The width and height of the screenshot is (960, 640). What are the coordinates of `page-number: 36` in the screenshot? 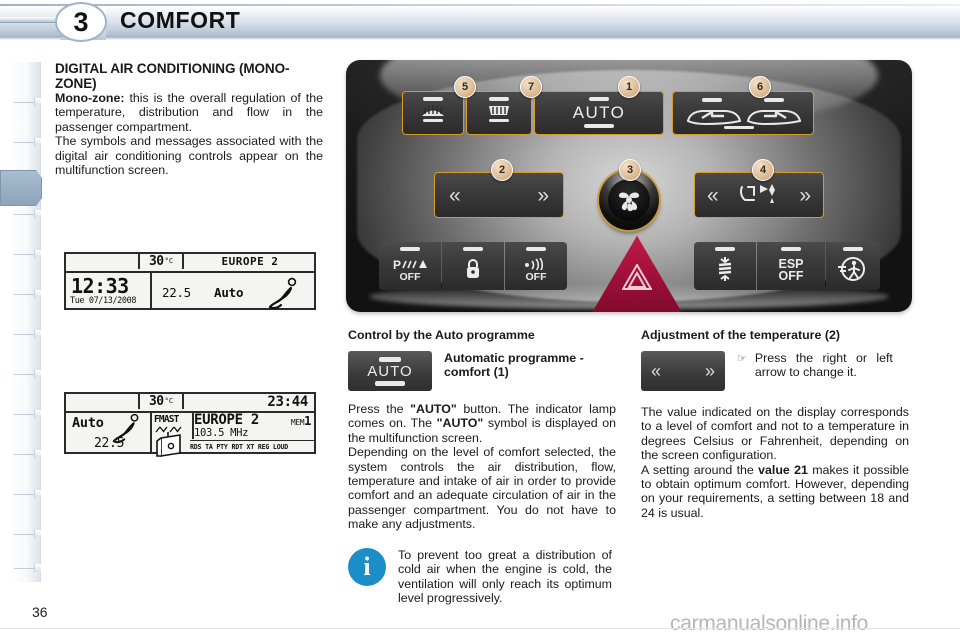 It's located at (40, 612).